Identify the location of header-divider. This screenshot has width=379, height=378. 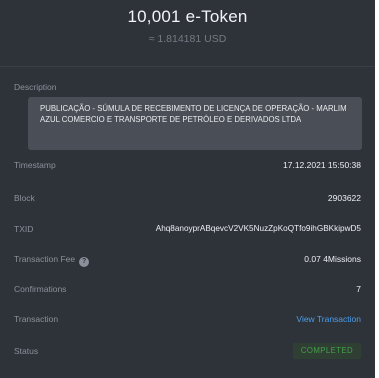
(187, 66).